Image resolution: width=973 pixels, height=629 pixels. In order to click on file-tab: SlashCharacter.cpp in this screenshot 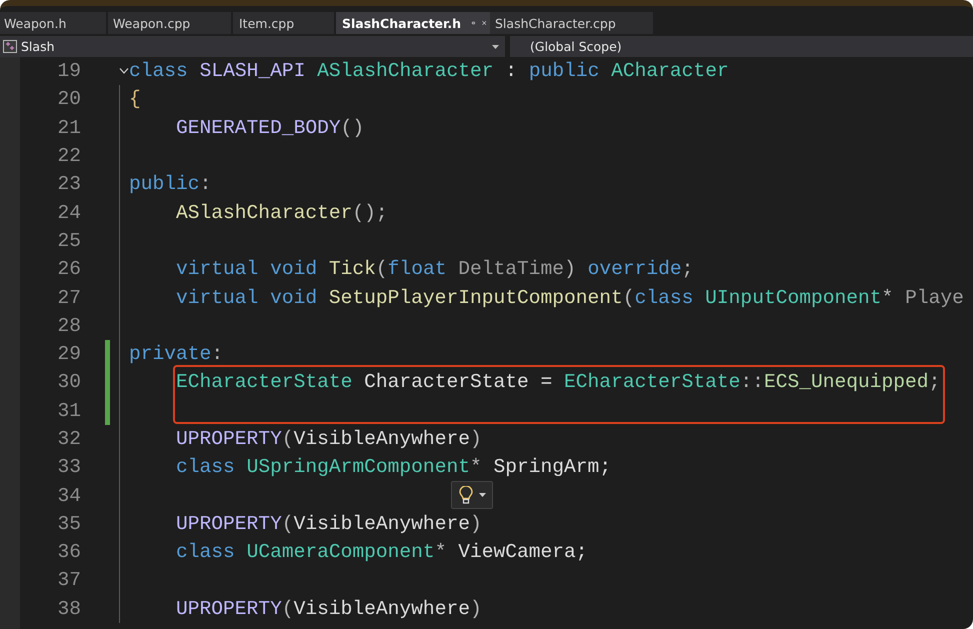, I will do `click(571, 23)`.